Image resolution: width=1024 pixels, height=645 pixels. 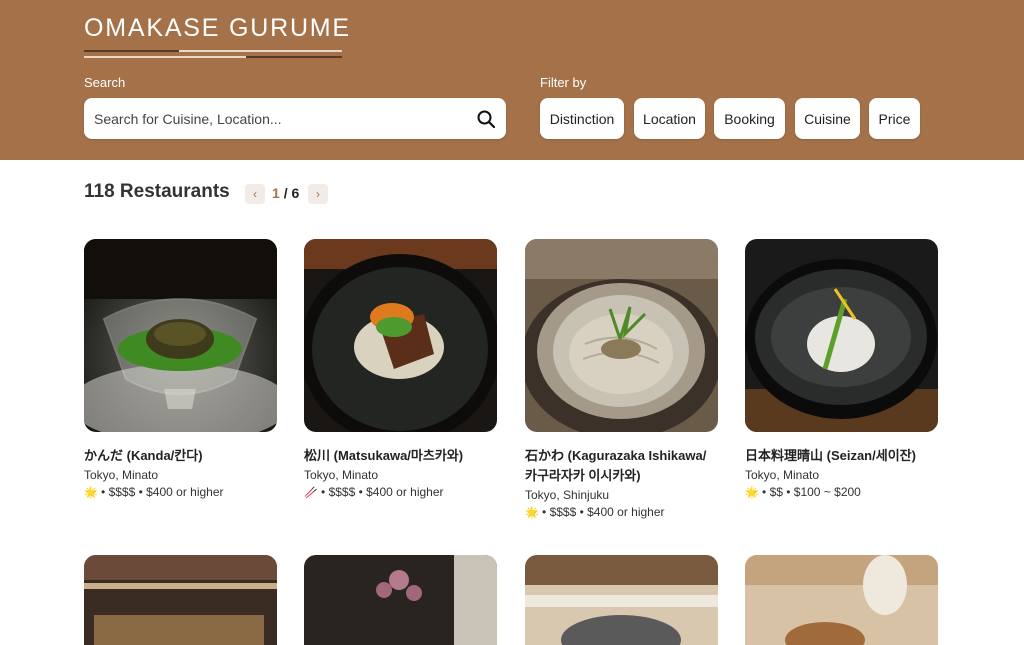 What do you see at coordinates (803, 492) in the screenshot?
I see `restaurant-meta: 🌟 • $$ • $100 ~ $200` at bounding box center [803, 492].